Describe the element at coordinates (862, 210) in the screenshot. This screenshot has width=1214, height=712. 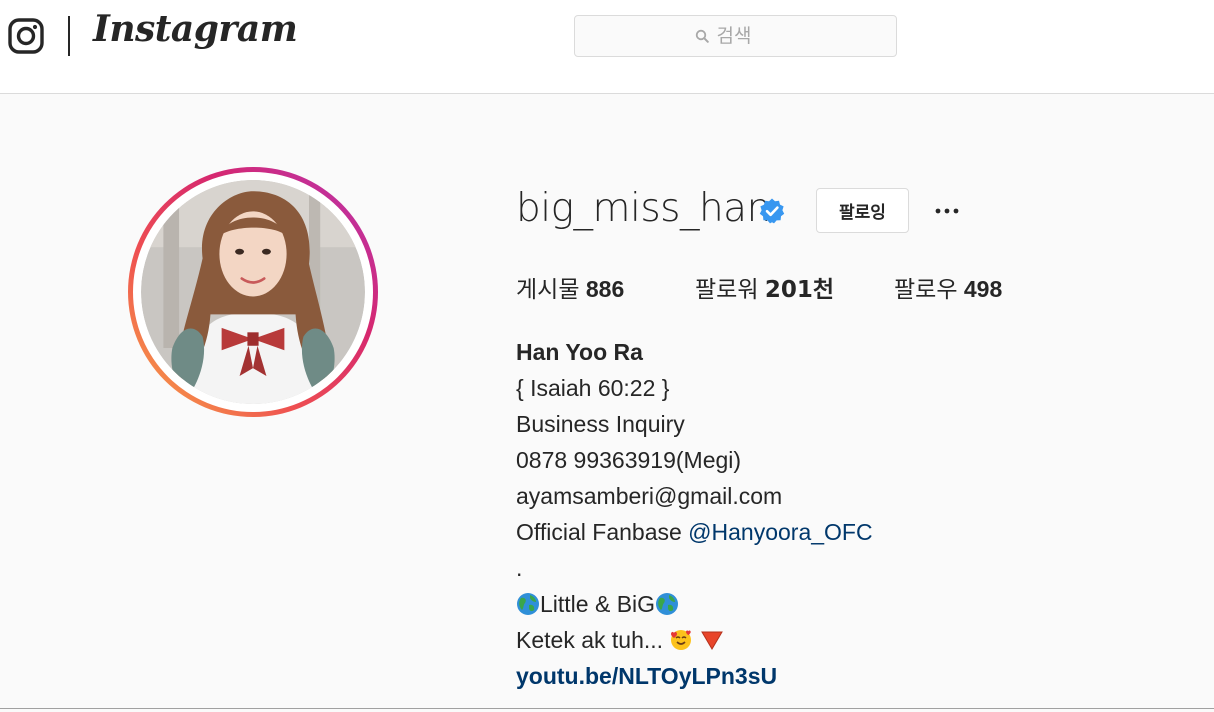
I see `following-button: 팔로잉` at that location.